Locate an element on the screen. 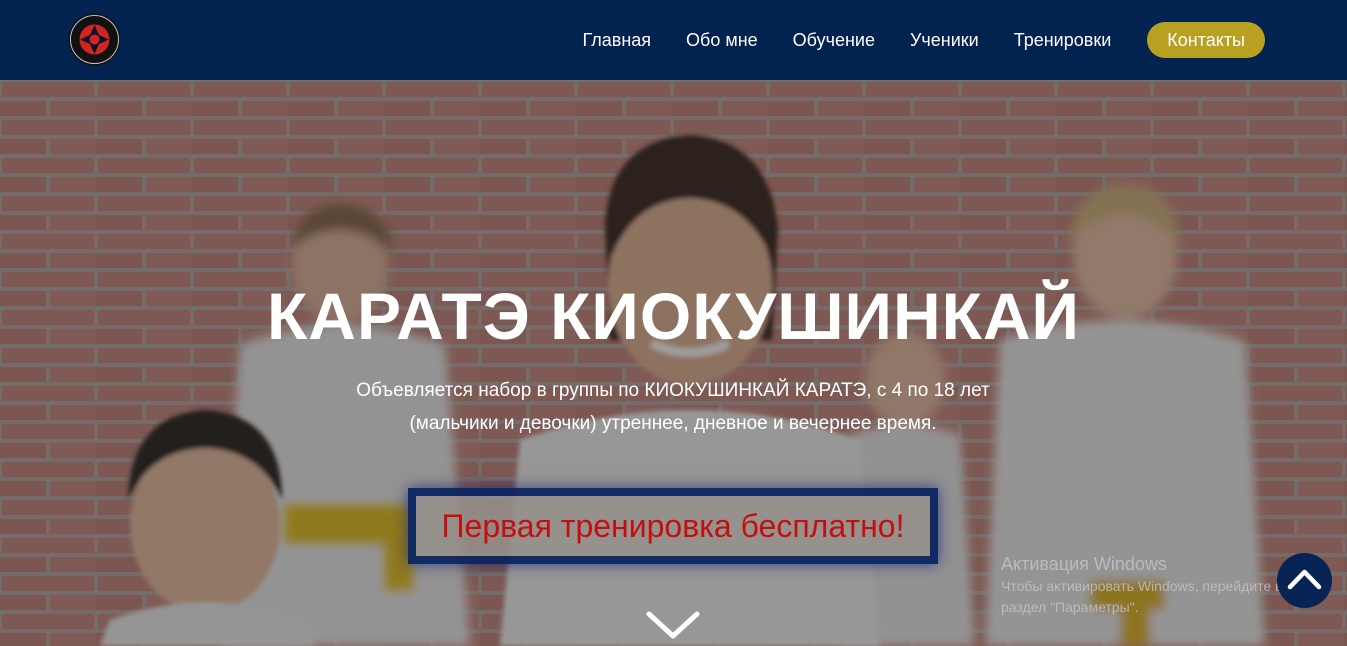 The height and width of the screenshot is (646, 1347). nav-students: Ученики is located at coordinates (944, 40).